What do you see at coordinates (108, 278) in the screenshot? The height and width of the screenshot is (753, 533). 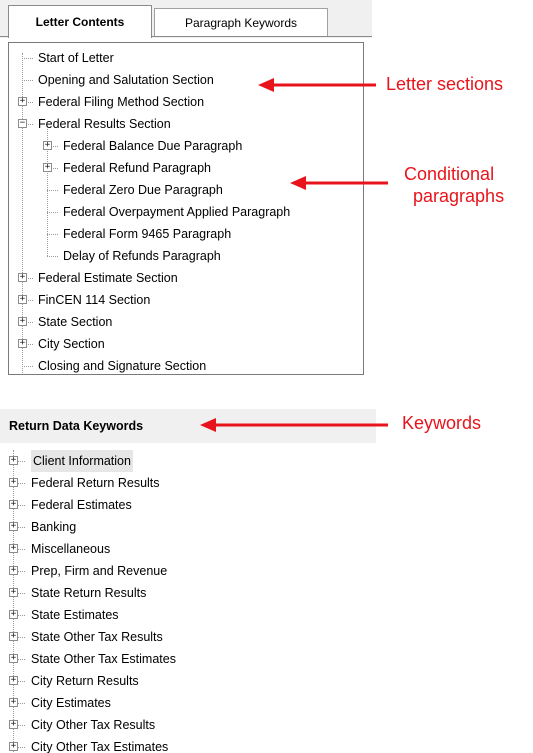 I see `tree-item-label: Federal Estimate Section` at bounding box center [108, 278].